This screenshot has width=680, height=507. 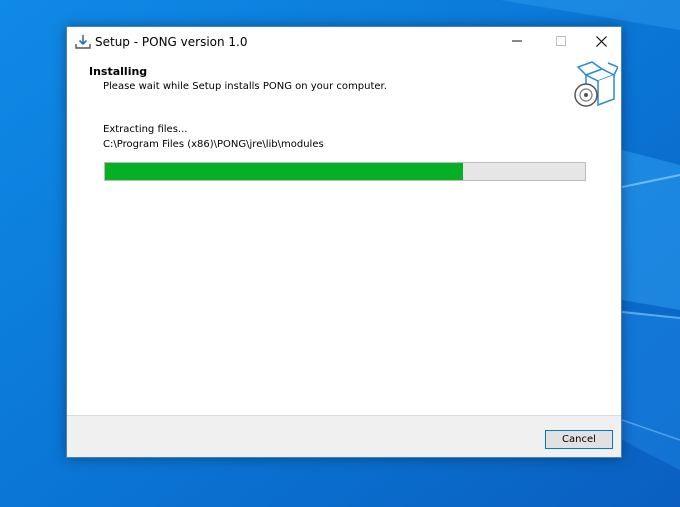 I want to click on close-button, so click(x=601, y=41).